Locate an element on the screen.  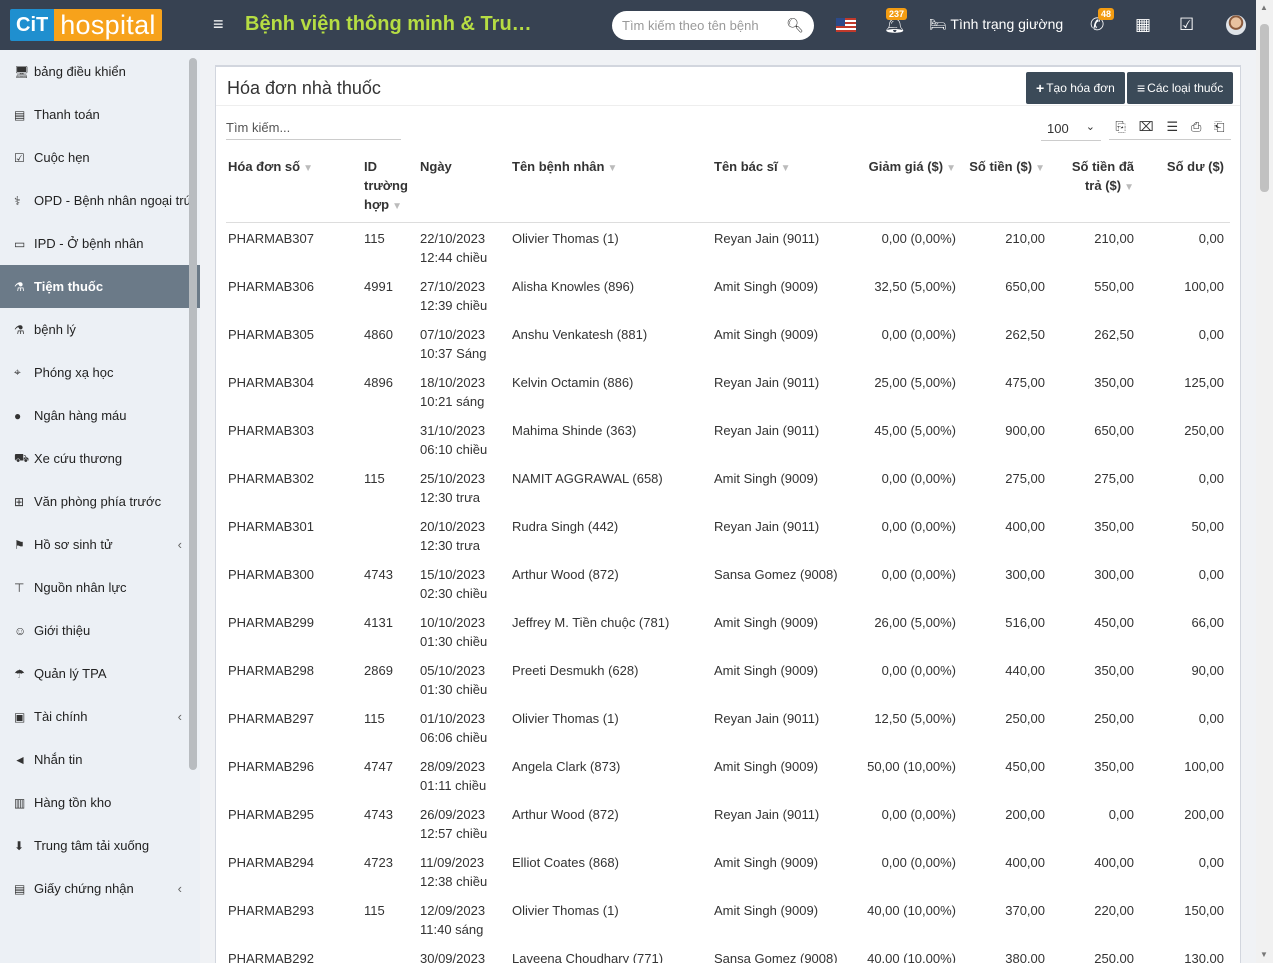
window-scrollbar: ▲ ▼ is located at coordinates (1264, 481).